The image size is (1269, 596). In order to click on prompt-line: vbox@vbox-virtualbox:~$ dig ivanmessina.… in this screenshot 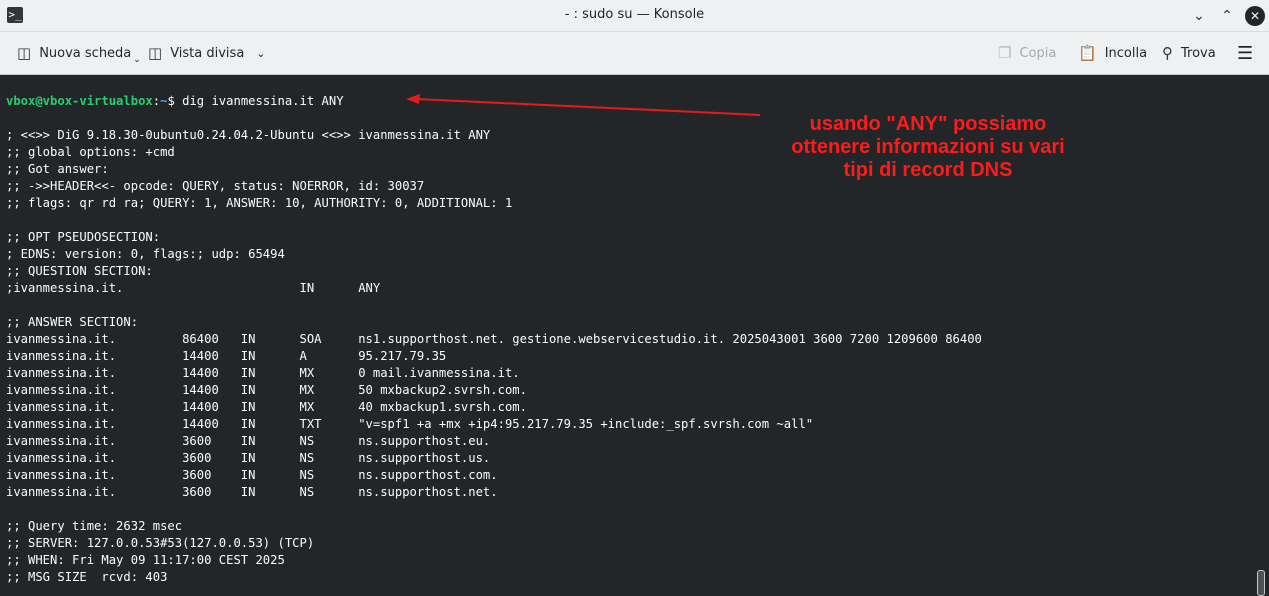, I will do `click(175, 101)`.